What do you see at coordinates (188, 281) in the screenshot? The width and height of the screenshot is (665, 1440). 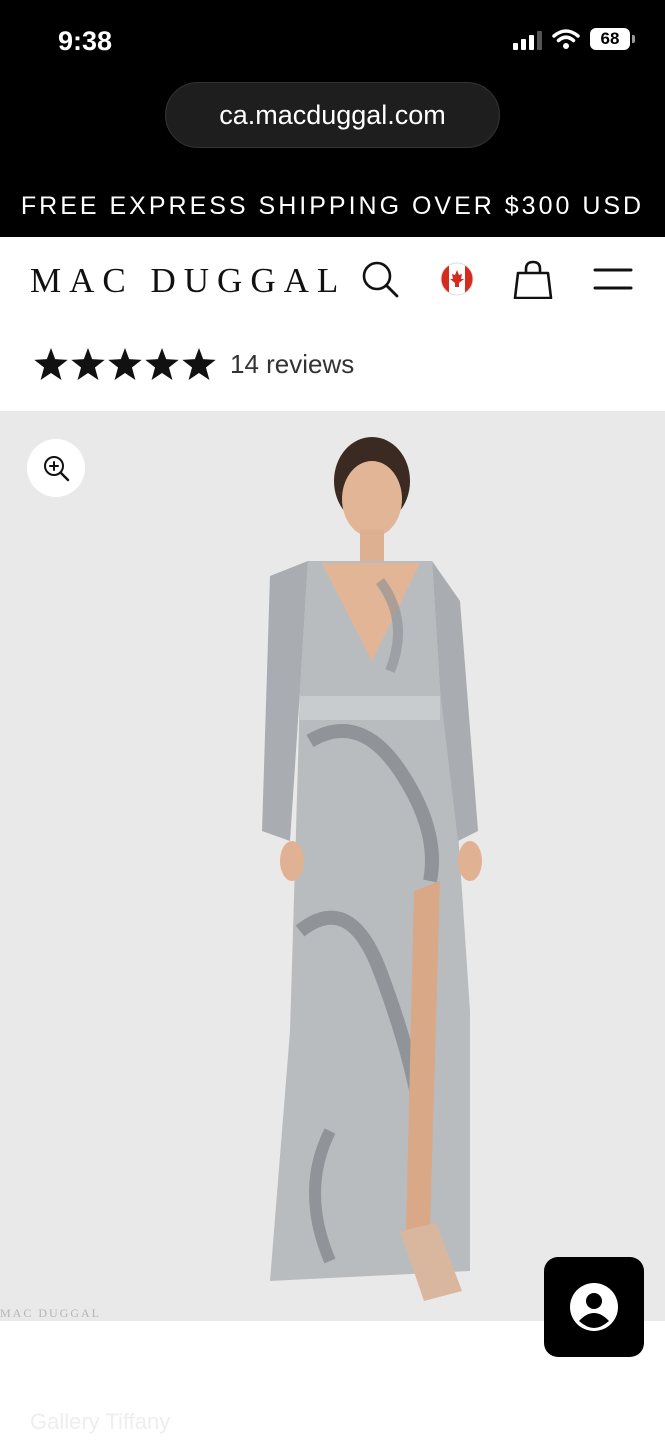 I see `site-logo: MAC DUGGAL` at bounding box center [188, 281].